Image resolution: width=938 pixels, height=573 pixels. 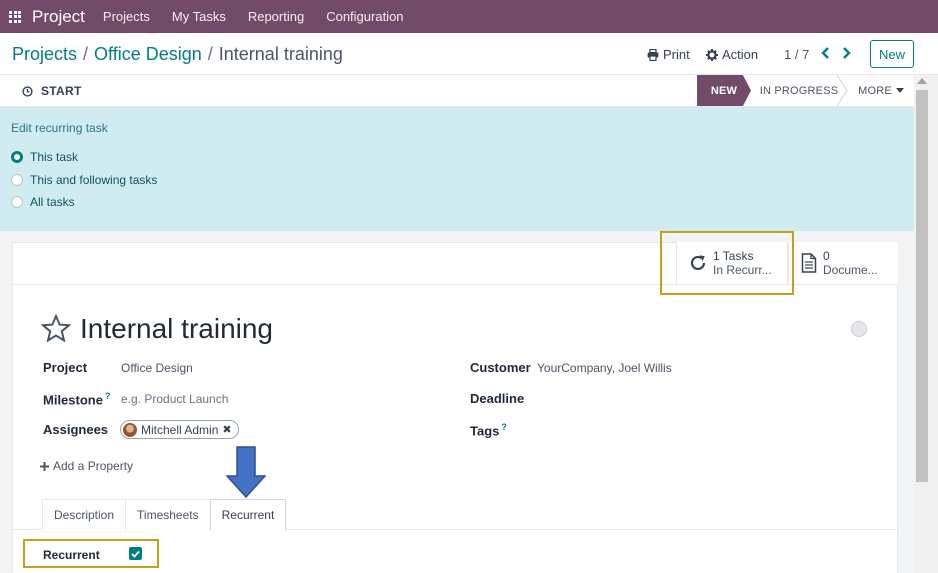 I want to click on radio-all-tasks: All tasks, so click(x=43, y=202).